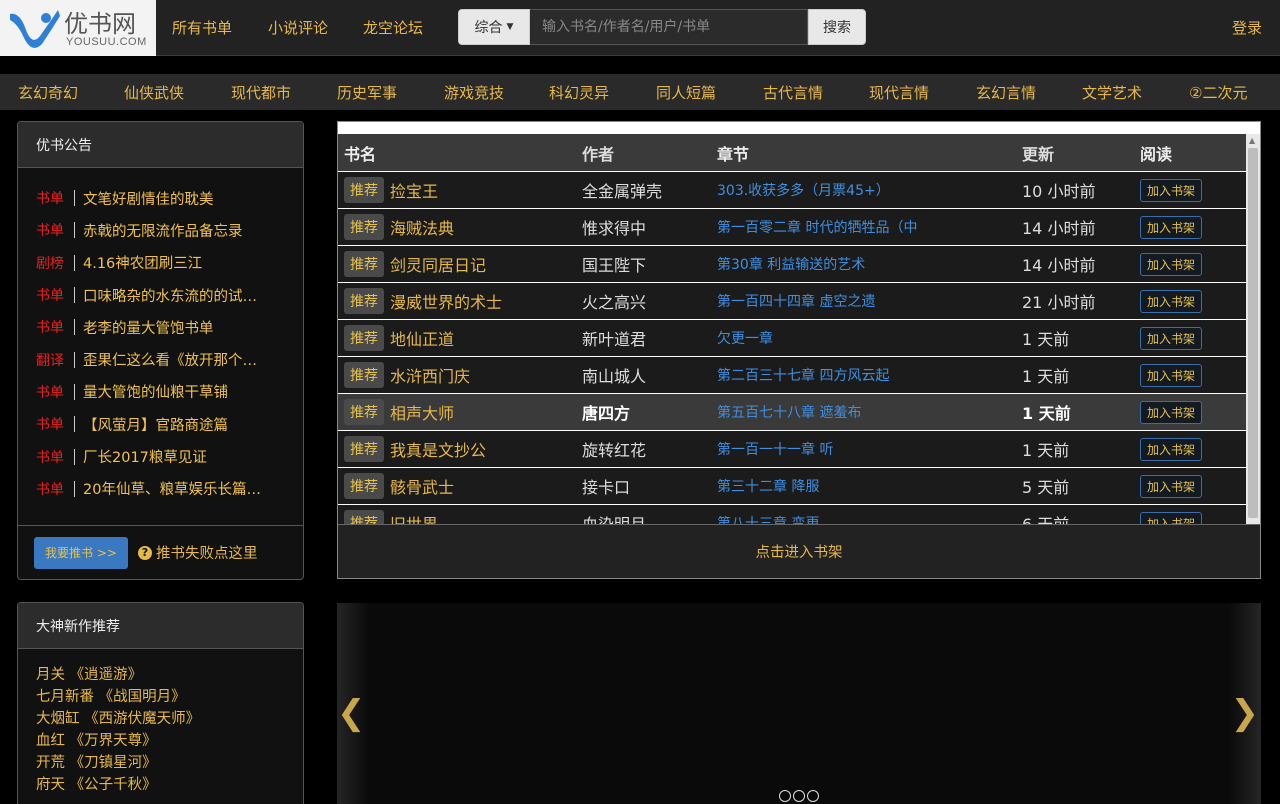 Image resolution: width=1280 pixels, height=804 pixels. I want to click on chevron-right-icon: ❯, so click(1245, 713).